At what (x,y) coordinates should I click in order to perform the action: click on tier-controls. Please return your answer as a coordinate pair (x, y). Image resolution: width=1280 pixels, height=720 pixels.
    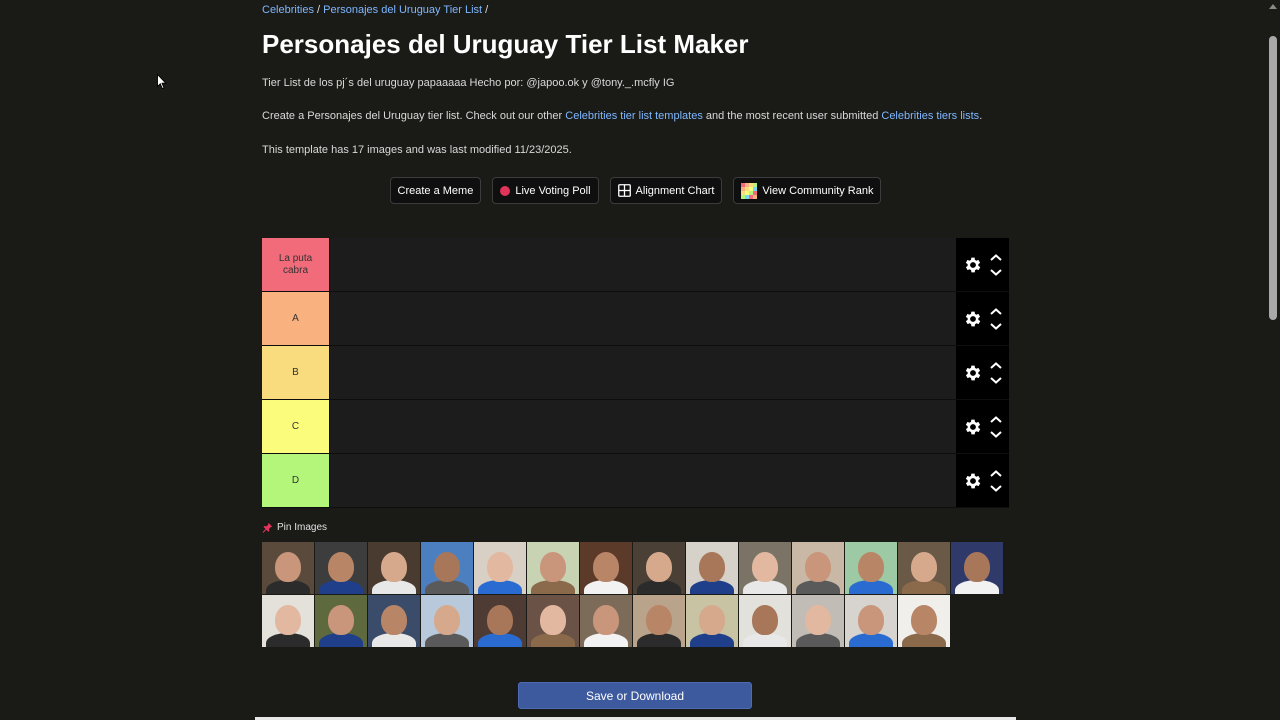
    Looking at the image, I should click on (982, 426).